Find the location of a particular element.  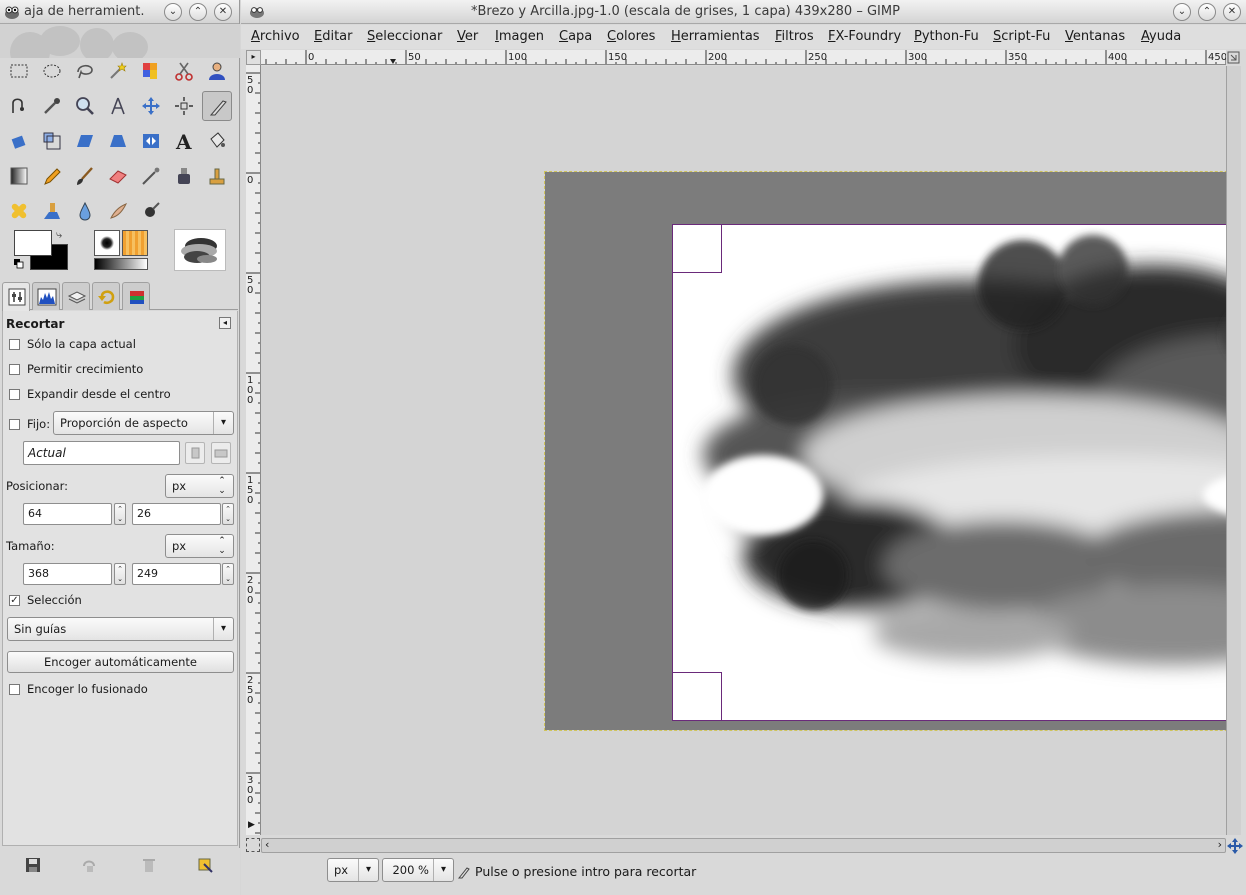

fixed-checkbox is located at coordinates (14, 424).